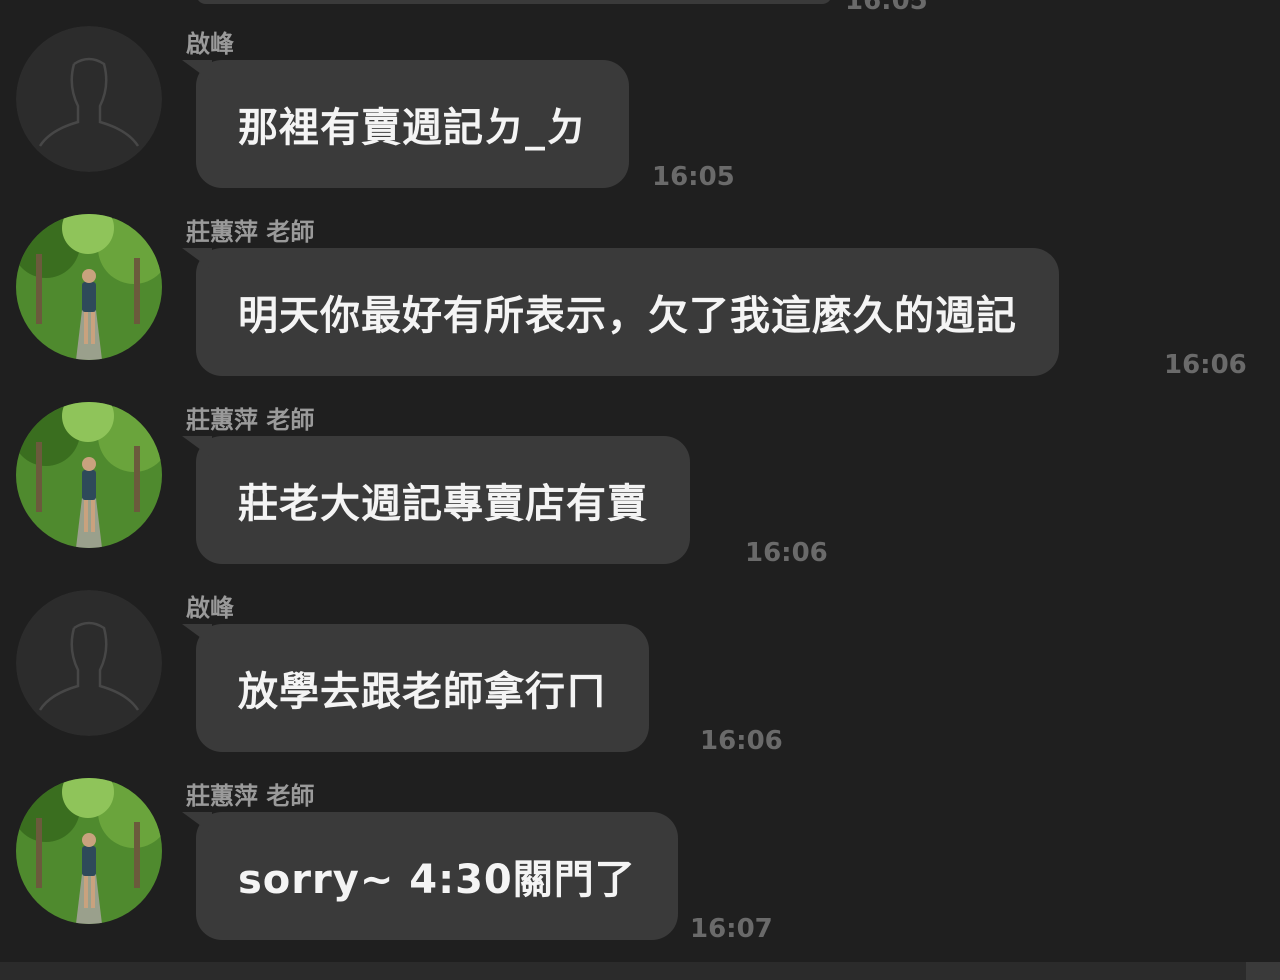  What do you see at coordinates (412, 128) in the screenshot?
I see `message-text: 那裡有賣週記ㄉ_ㄉ` at bounding box center [412, 128].